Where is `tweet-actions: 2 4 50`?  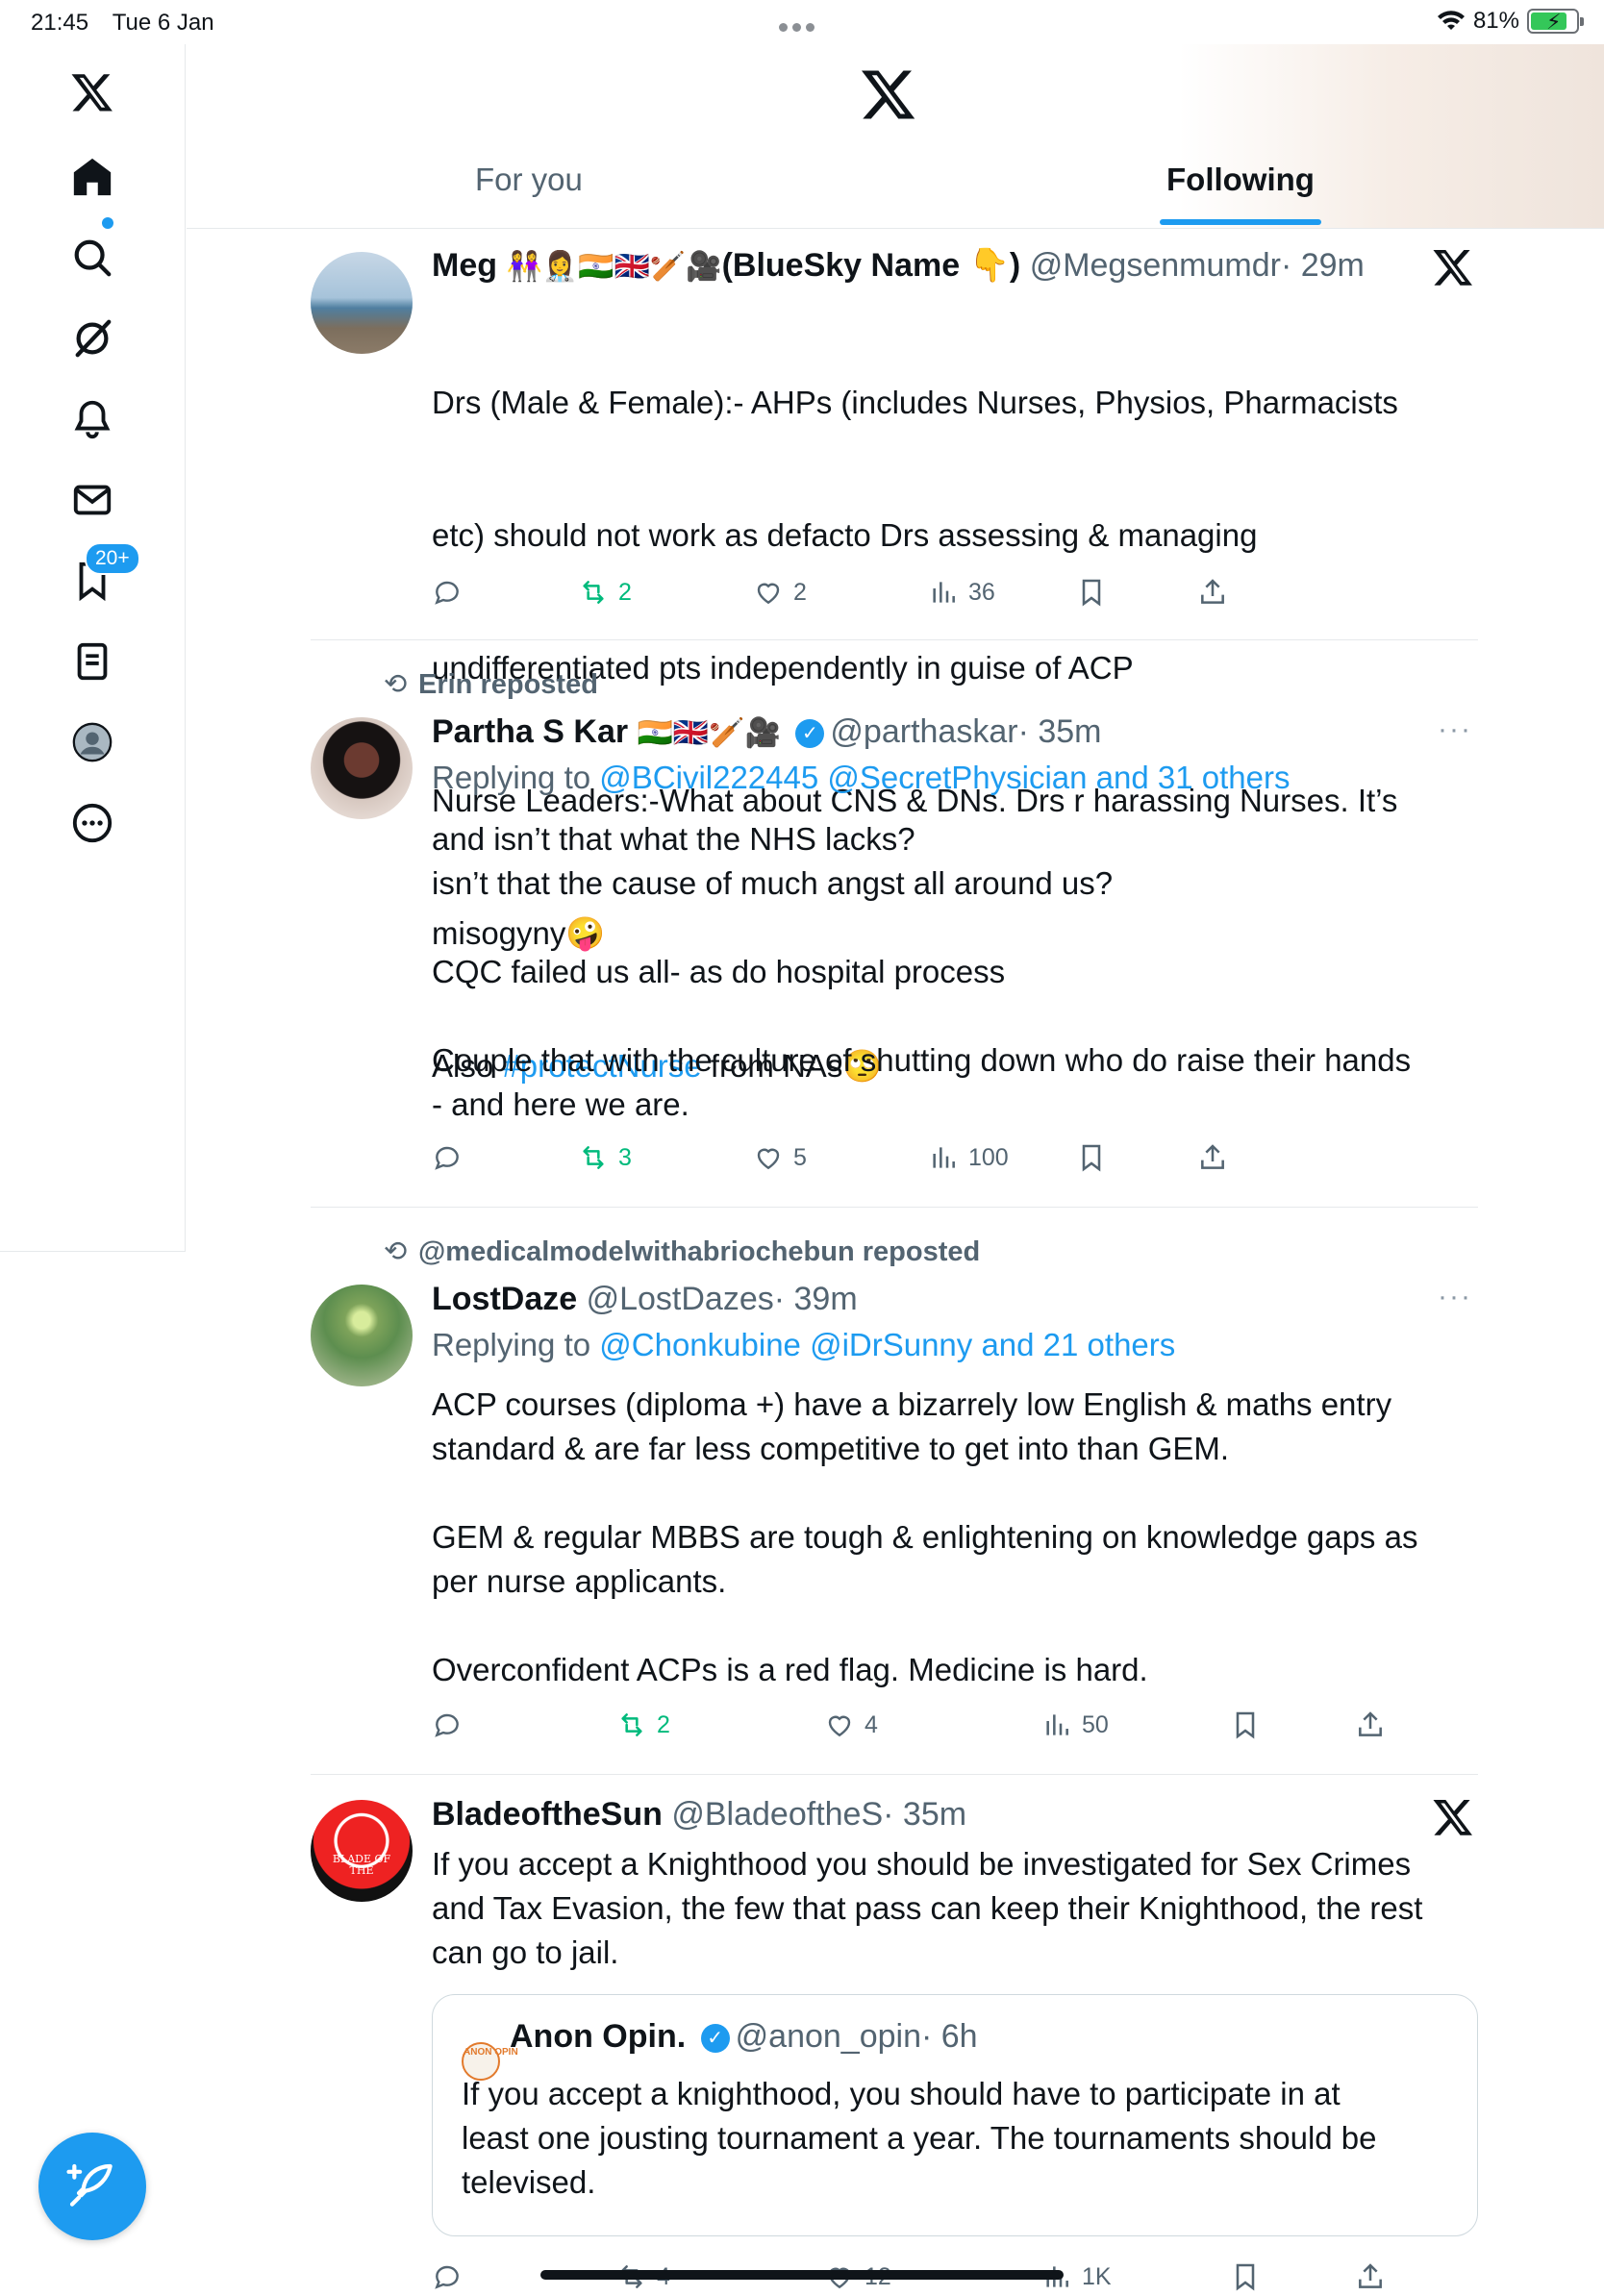
tweet-actions: 2 4 50 is located at coordinates (951, 1725).